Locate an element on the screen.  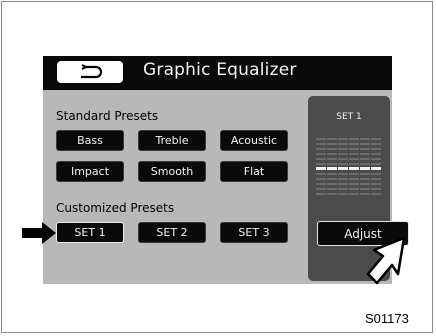
preset-bass-button: Bass is located at coordinates (90, 140).